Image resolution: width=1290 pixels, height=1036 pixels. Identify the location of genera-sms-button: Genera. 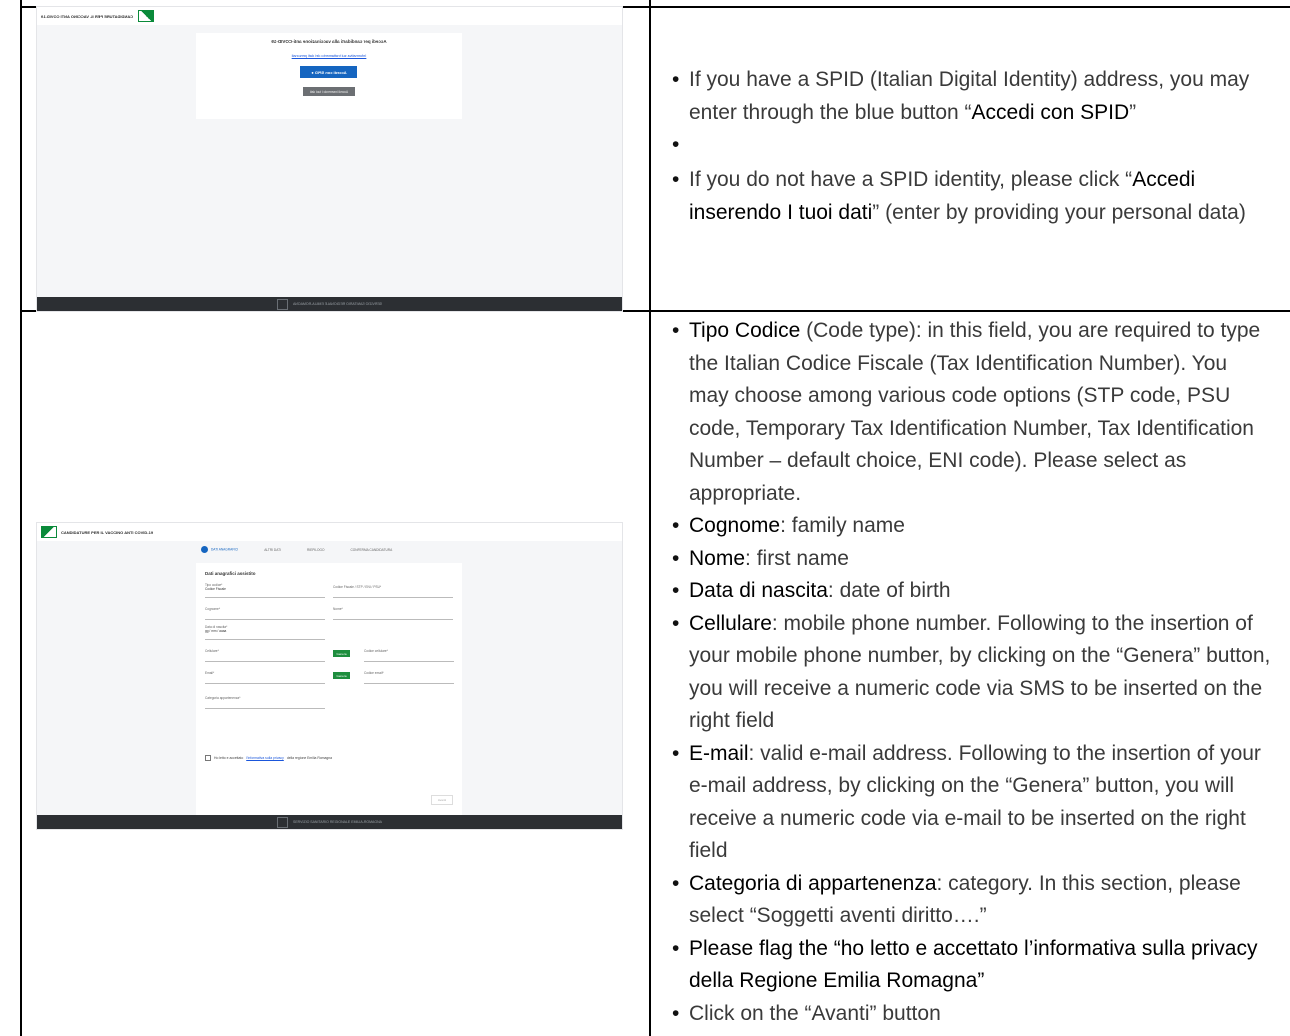
(341, 653).